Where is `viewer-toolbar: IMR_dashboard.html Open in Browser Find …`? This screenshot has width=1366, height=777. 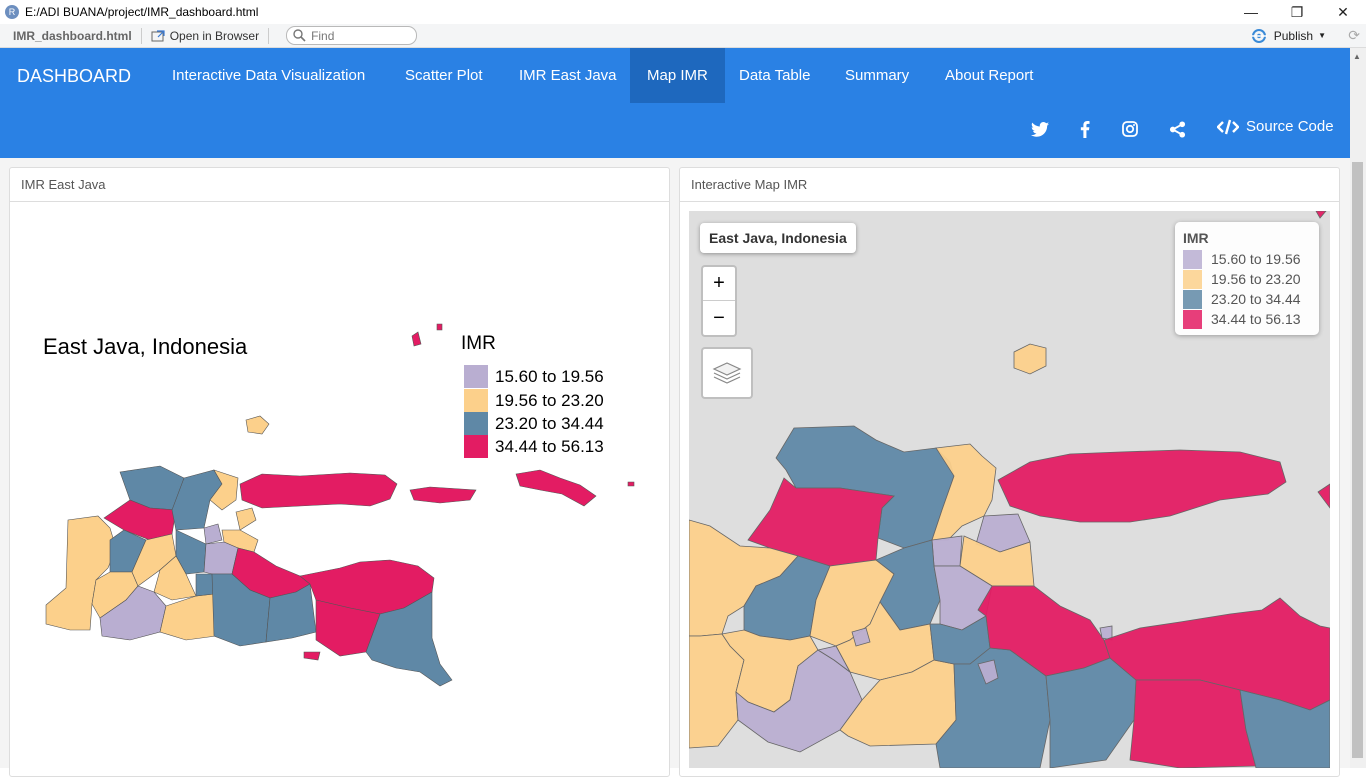 viewer-toolbar: IMR_dashboard.html Open in Browser Find … is located at coordinates (683, 36).